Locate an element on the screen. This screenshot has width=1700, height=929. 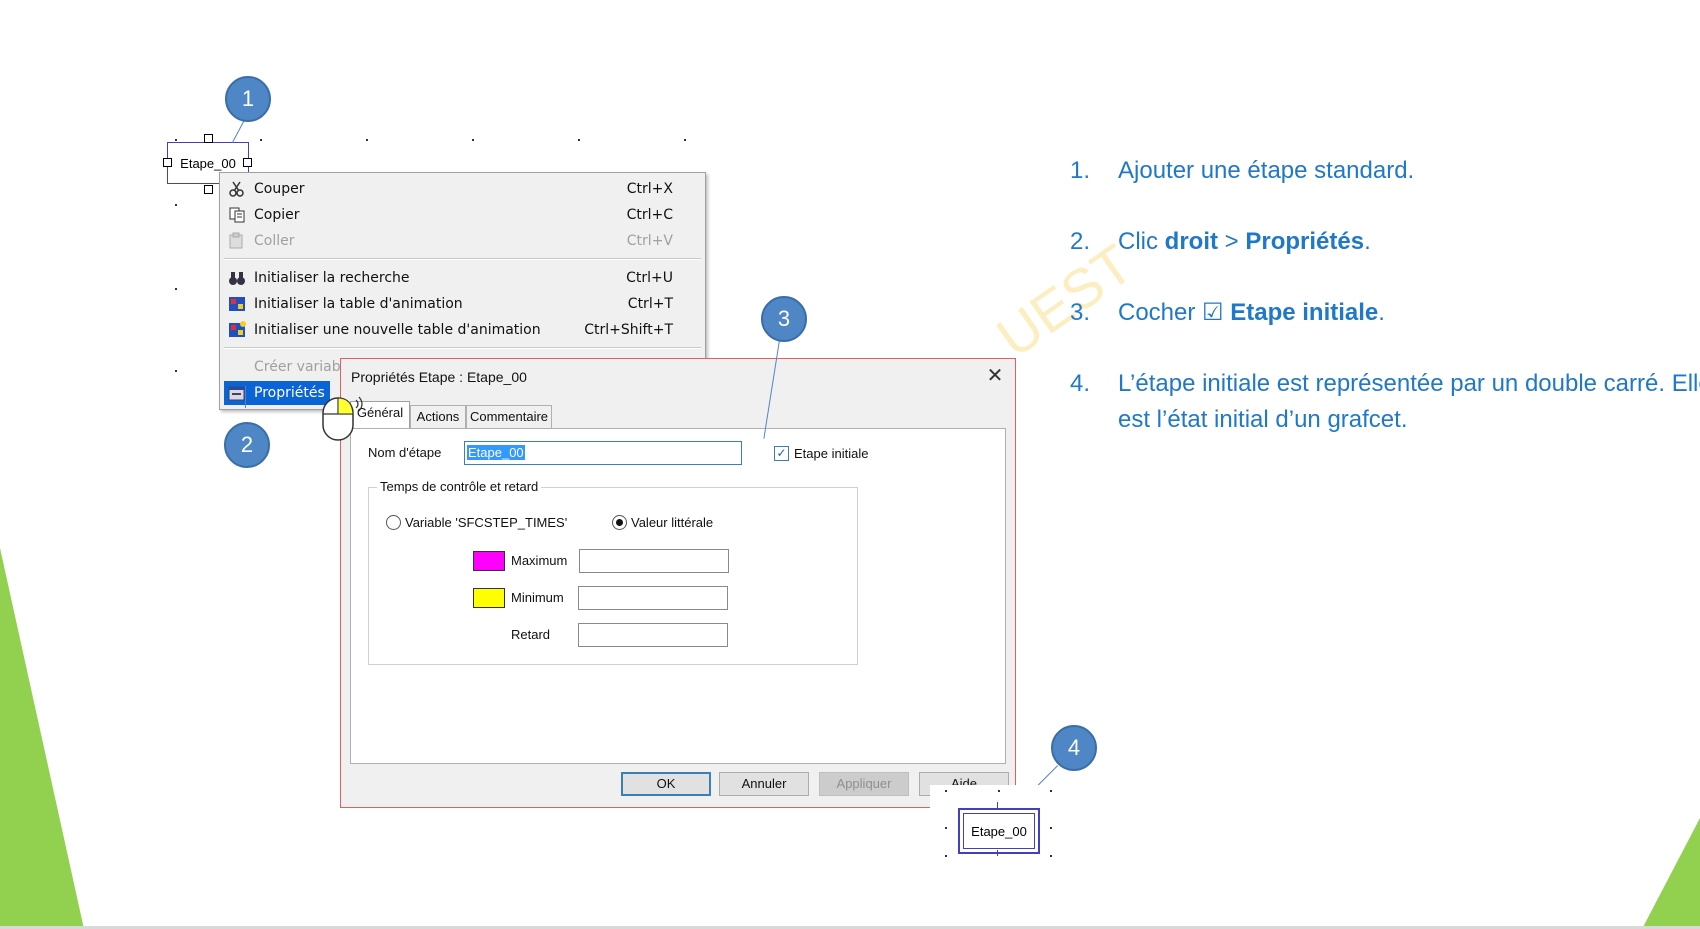
menu-item-shortcut: Ctrl+T is located at coordinates (650, 304).